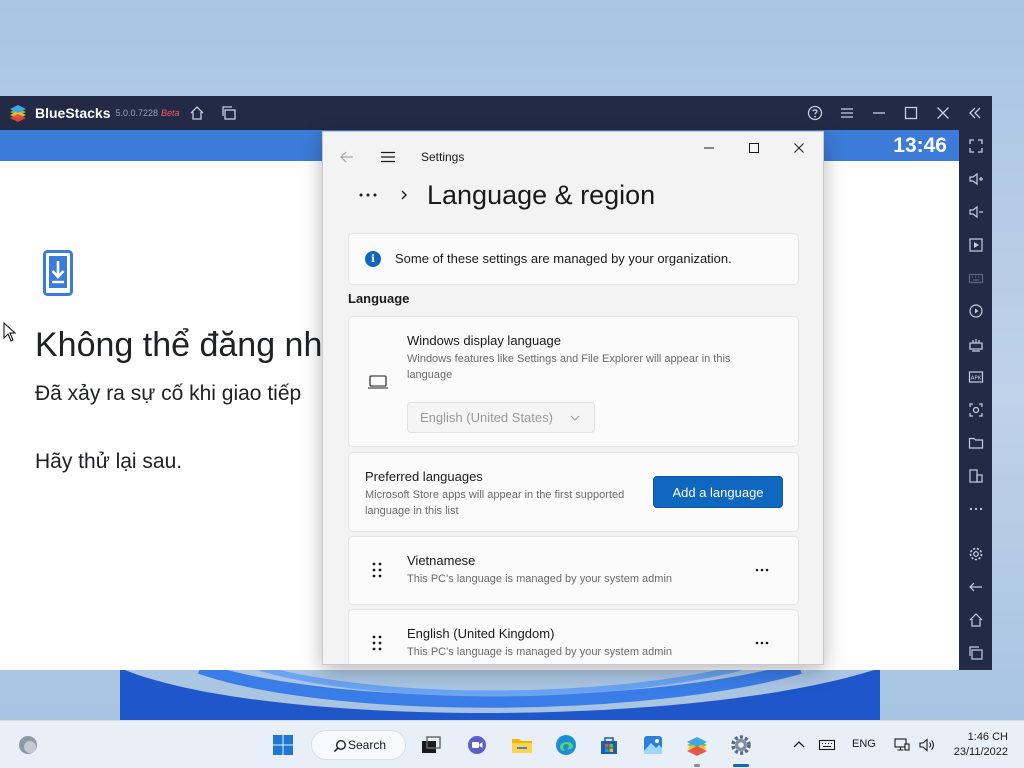 The width and height of the screenshot is (1024, 768). I want to click on chevron-up-icon, so click(799, 745).